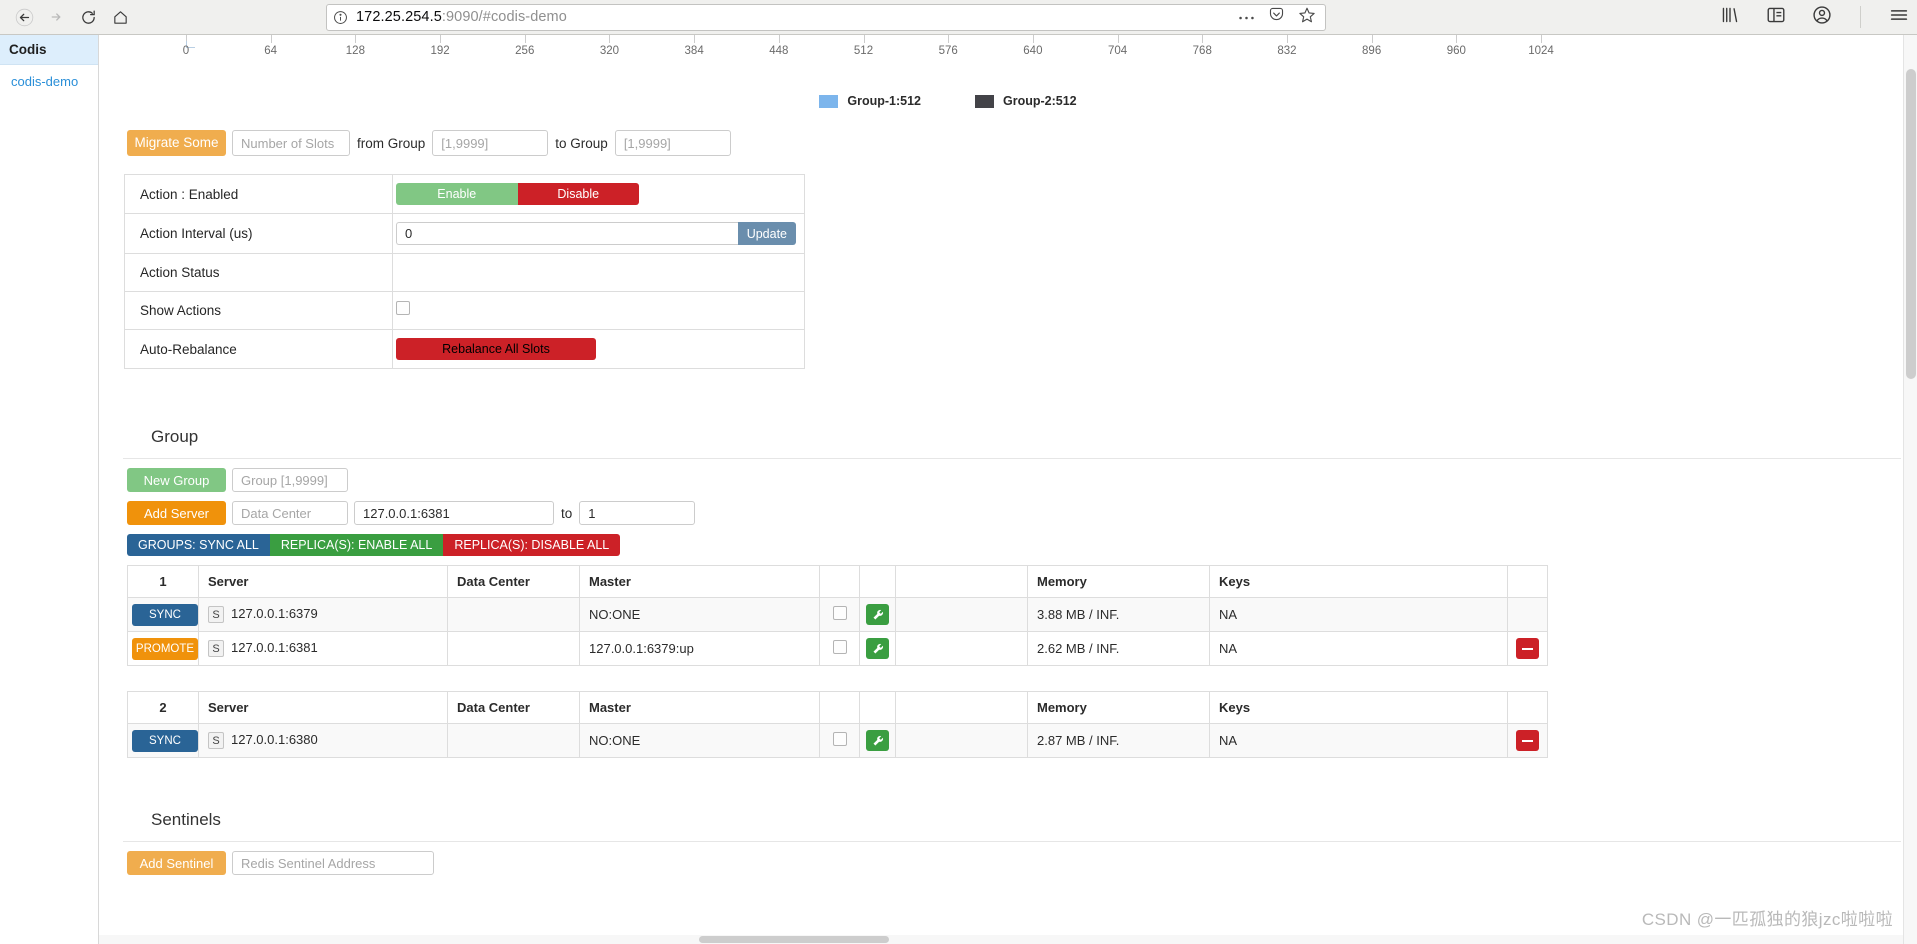 This screenshot has height=944, width=1917. I want to click on ellipsis-icon, so click(1246, 17).